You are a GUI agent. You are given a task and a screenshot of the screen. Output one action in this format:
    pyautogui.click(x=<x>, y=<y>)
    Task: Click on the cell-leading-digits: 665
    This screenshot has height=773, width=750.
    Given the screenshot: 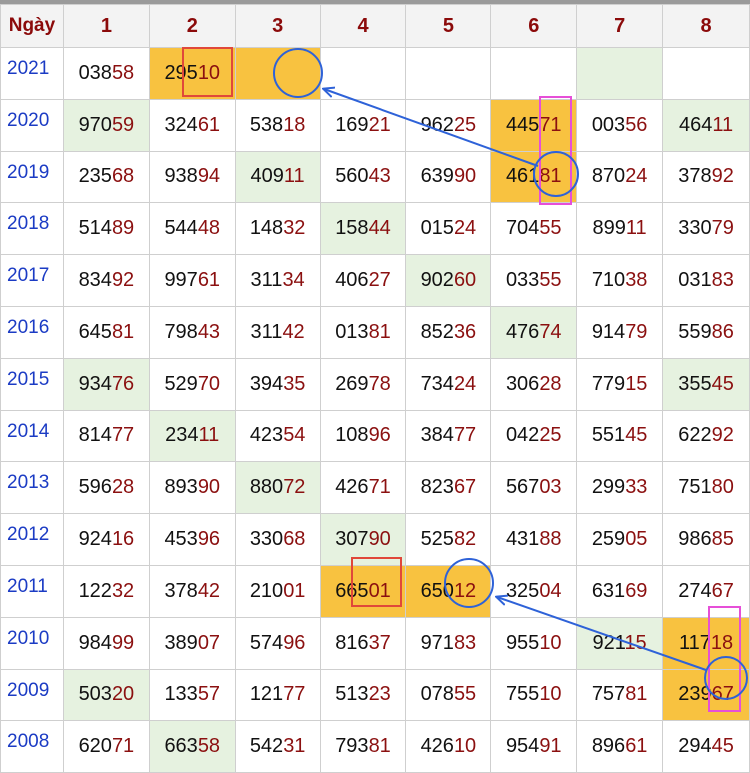 What is the action you would take?
    pyautogui.click(x=352, y=590)
    